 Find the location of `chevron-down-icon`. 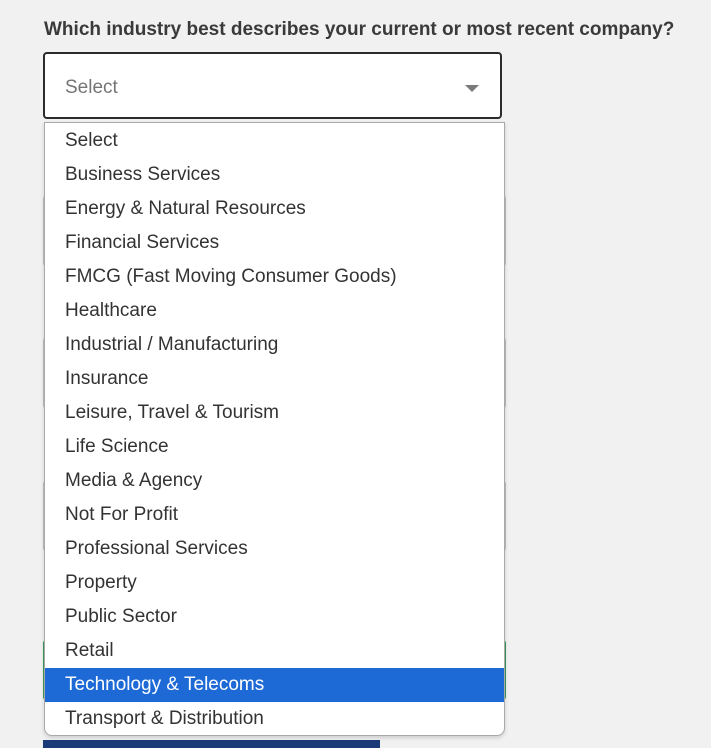

chevron-down-icon is located at coordinates (472, 88).